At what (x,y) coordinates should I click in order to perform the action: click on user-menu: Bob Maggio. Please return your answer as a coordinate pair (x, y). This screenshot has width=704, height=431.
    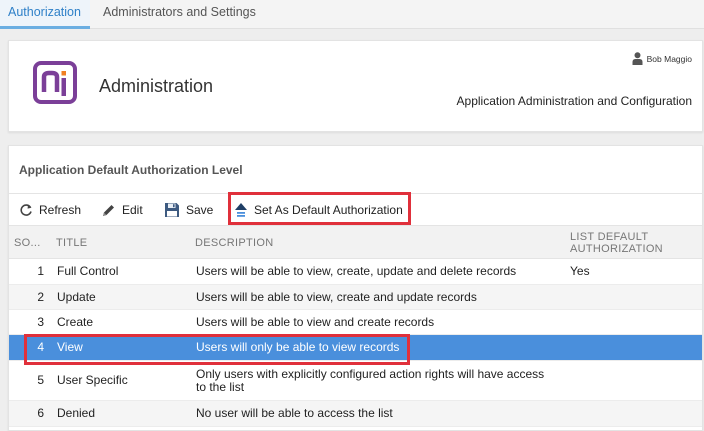
    Looking at the image, I should click on (662, 58).